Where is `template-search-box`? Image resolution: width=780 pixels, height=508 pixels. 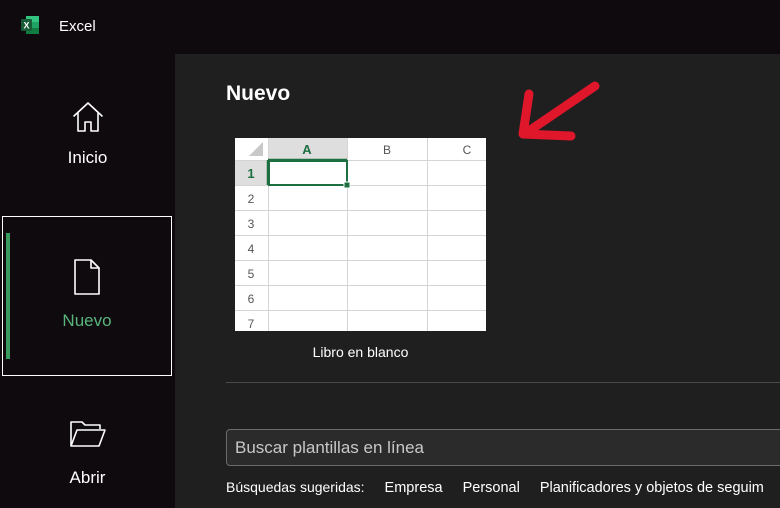 template-search-box is located at coordinates (503, 447).